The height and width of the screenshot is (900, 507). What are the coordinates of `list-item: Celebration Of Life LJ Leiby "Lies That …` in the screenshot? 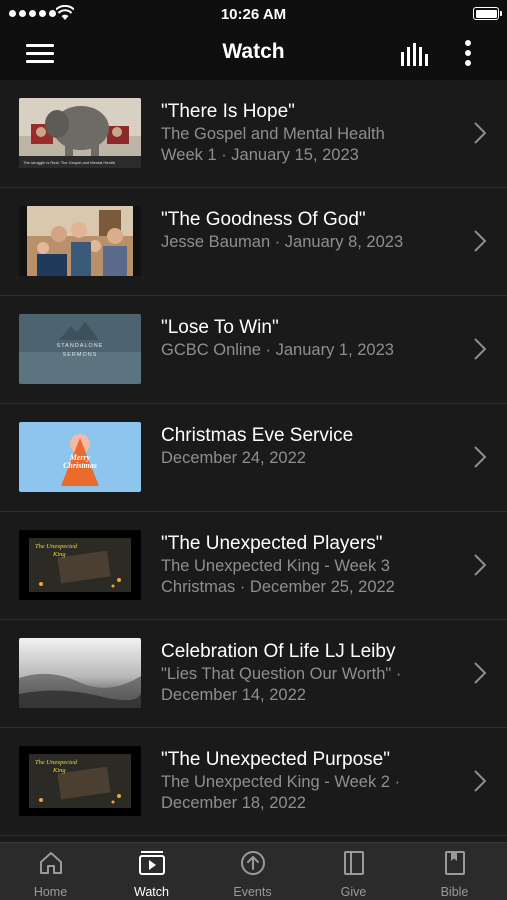 It's located at (253, 674).